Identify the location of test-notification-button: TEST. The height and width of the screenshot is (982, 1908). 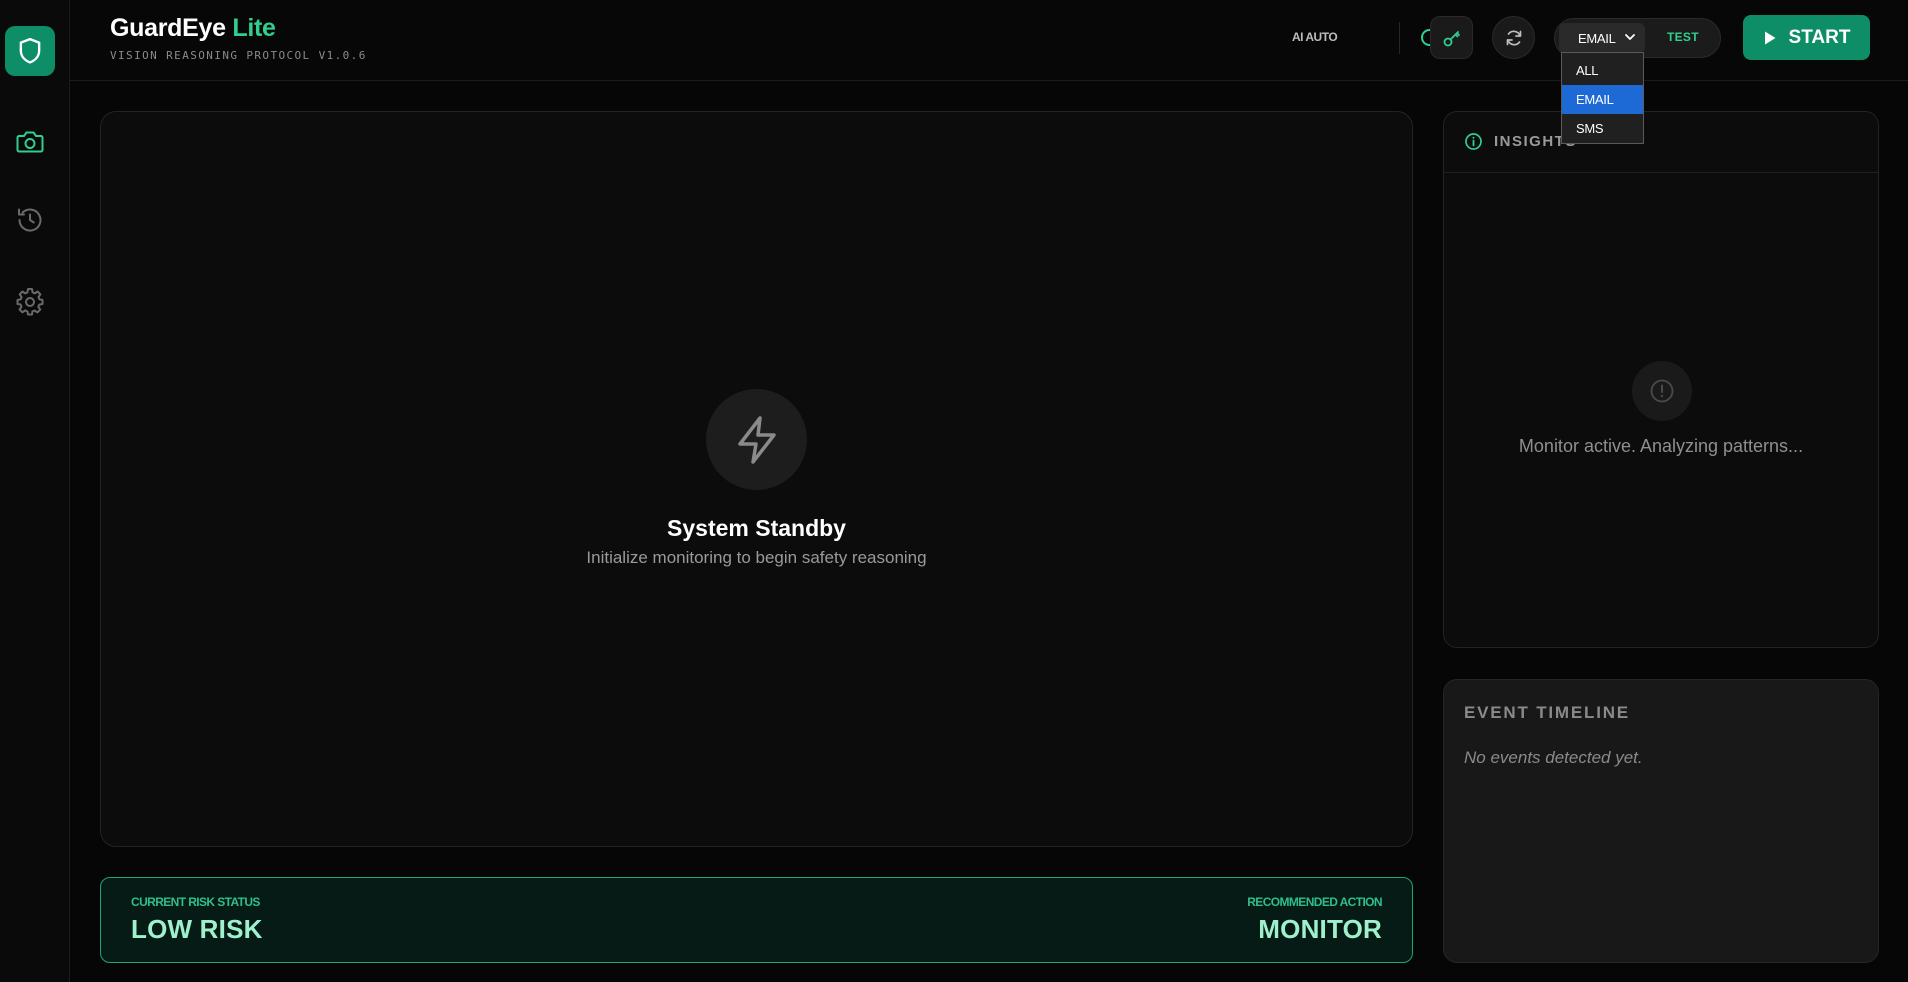
(1683, 37).